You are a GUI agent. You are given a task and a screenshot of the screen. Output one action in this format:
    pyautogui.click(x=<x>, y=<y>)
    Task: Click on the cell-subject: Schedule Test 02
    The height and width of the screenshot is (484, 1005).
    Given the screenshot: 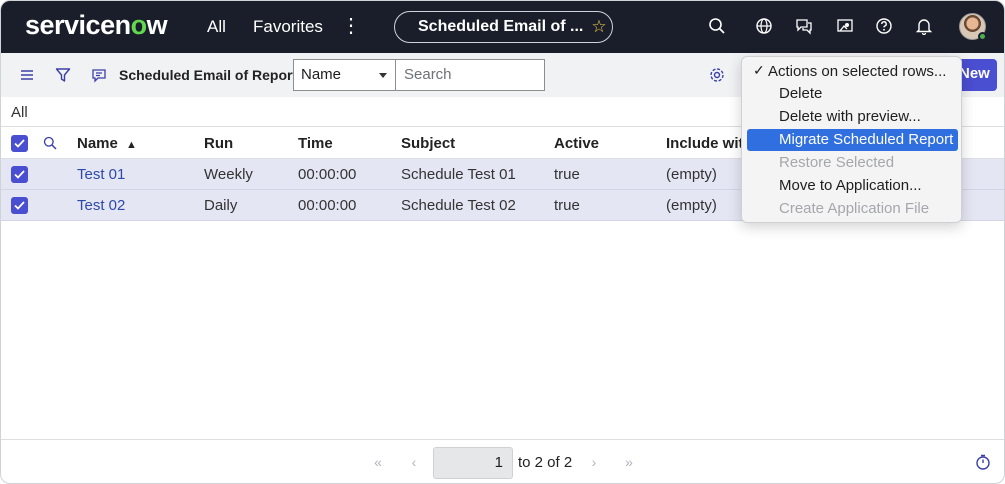 What is the action you would take?
    pyautogui.click(x=458, y=205)
    